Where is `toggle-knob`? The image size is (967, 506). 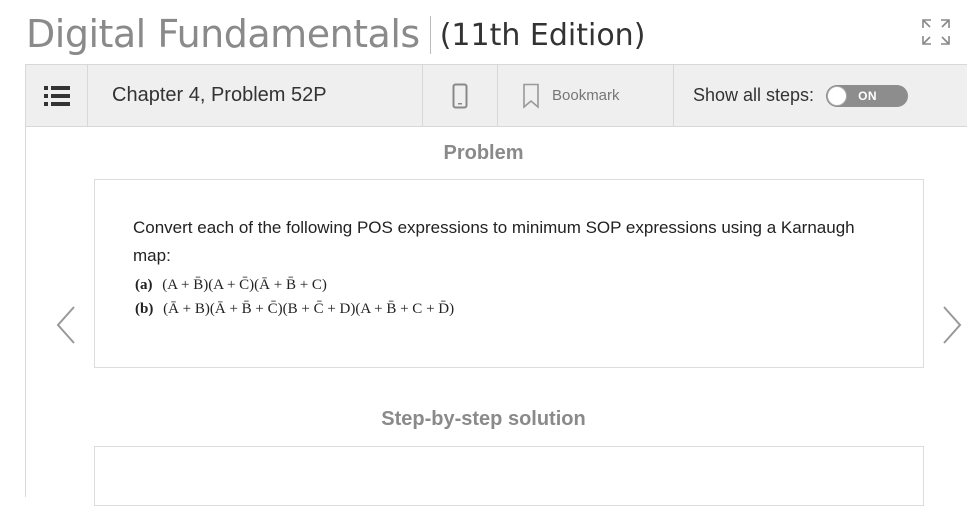
toggle-knob is located at coordinates (837, 95).